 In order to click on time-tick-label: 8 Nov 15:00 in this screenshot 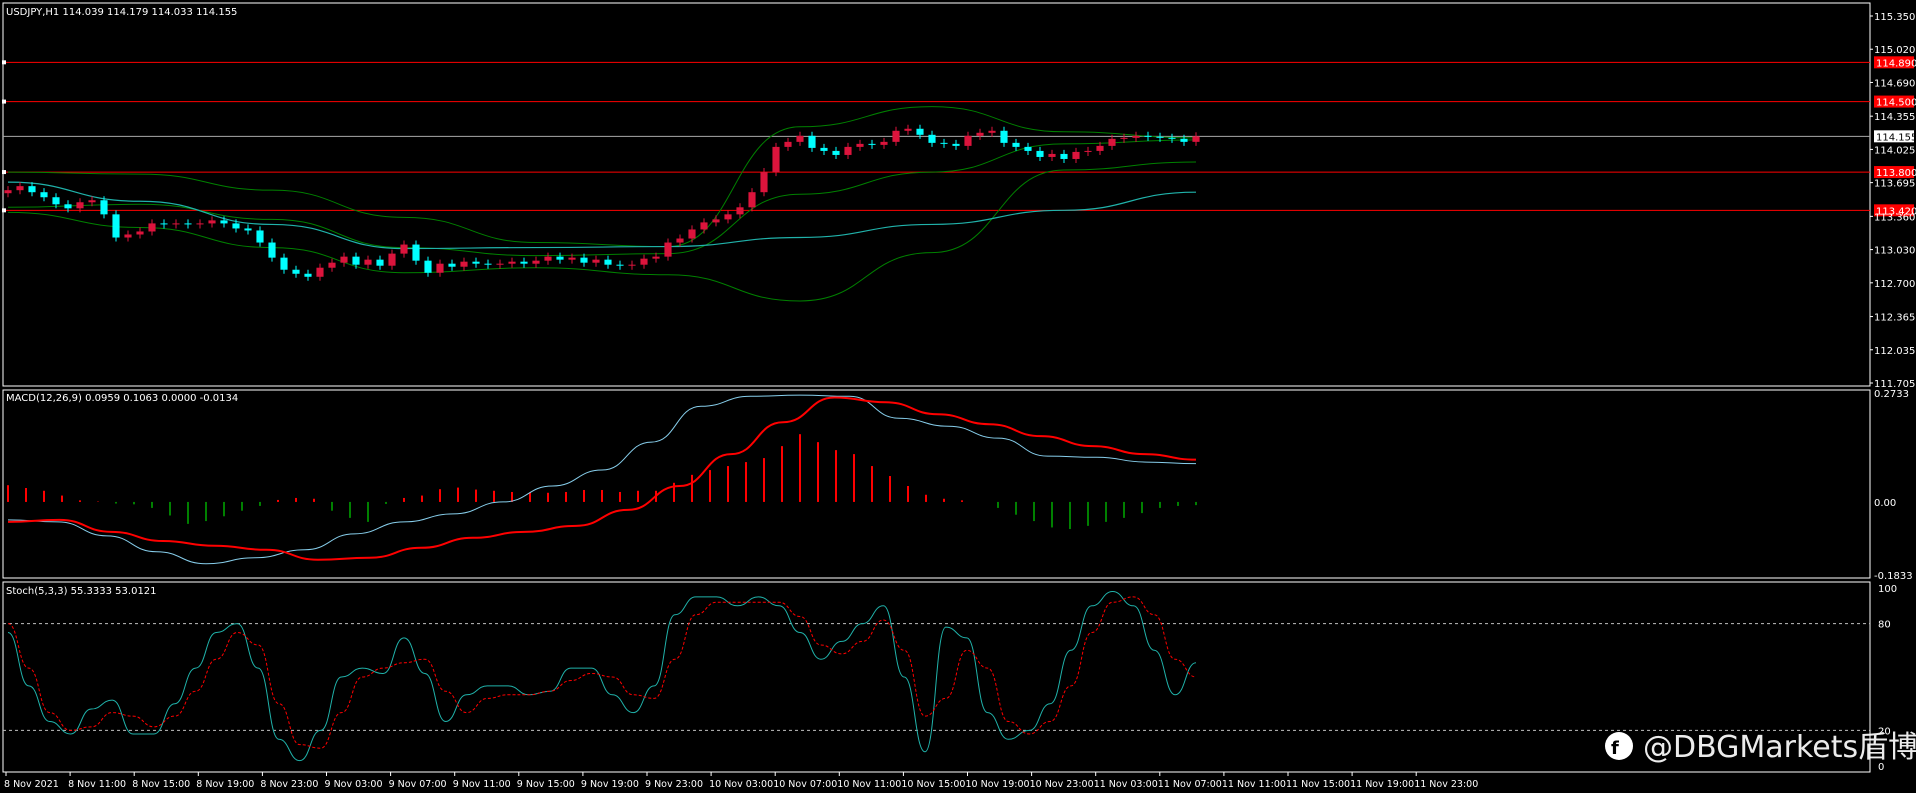, I will do `click(161, 784)`.